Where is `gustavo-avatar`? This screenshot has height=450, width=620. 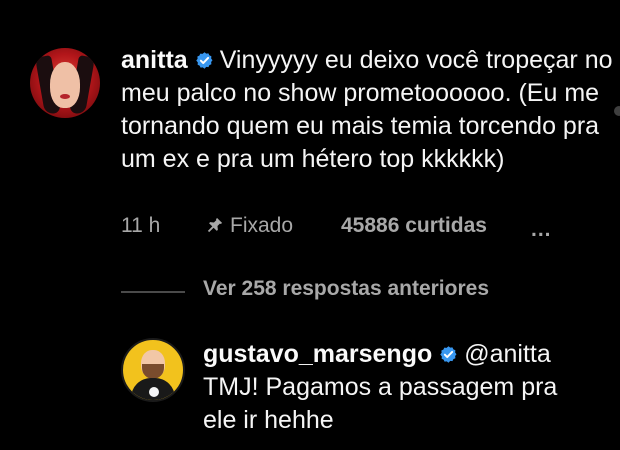 gustavo-avatar is located at coordinates (153, 370).